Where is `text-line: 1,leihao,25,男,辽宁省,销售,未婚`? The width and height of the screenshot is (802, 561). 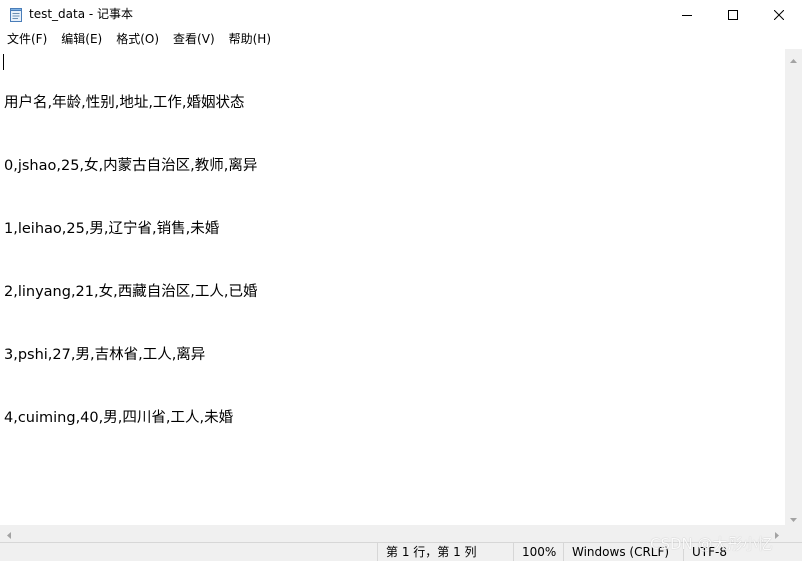 text-line: 1,leihao,25,男,辽宁省,销售,未婚 is located at coordinates (112, 229).